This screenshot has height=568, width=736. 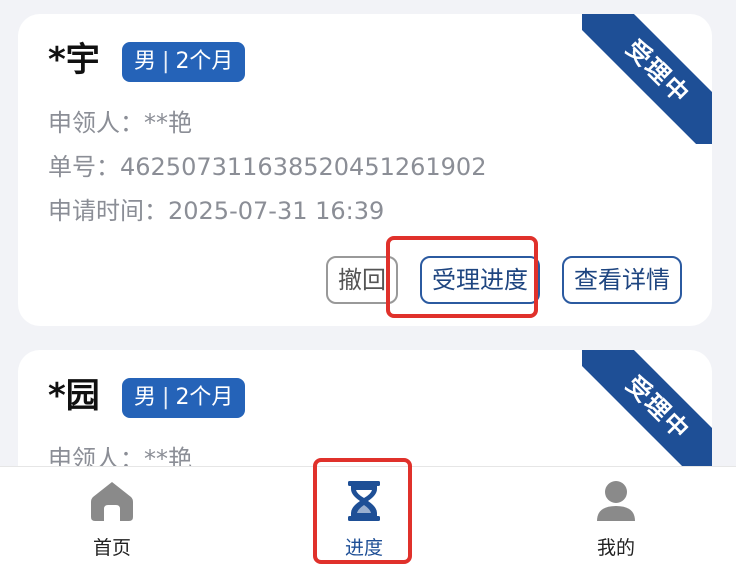 I want to click on applicant-child-name: *宇, so click(x=74, y=60).